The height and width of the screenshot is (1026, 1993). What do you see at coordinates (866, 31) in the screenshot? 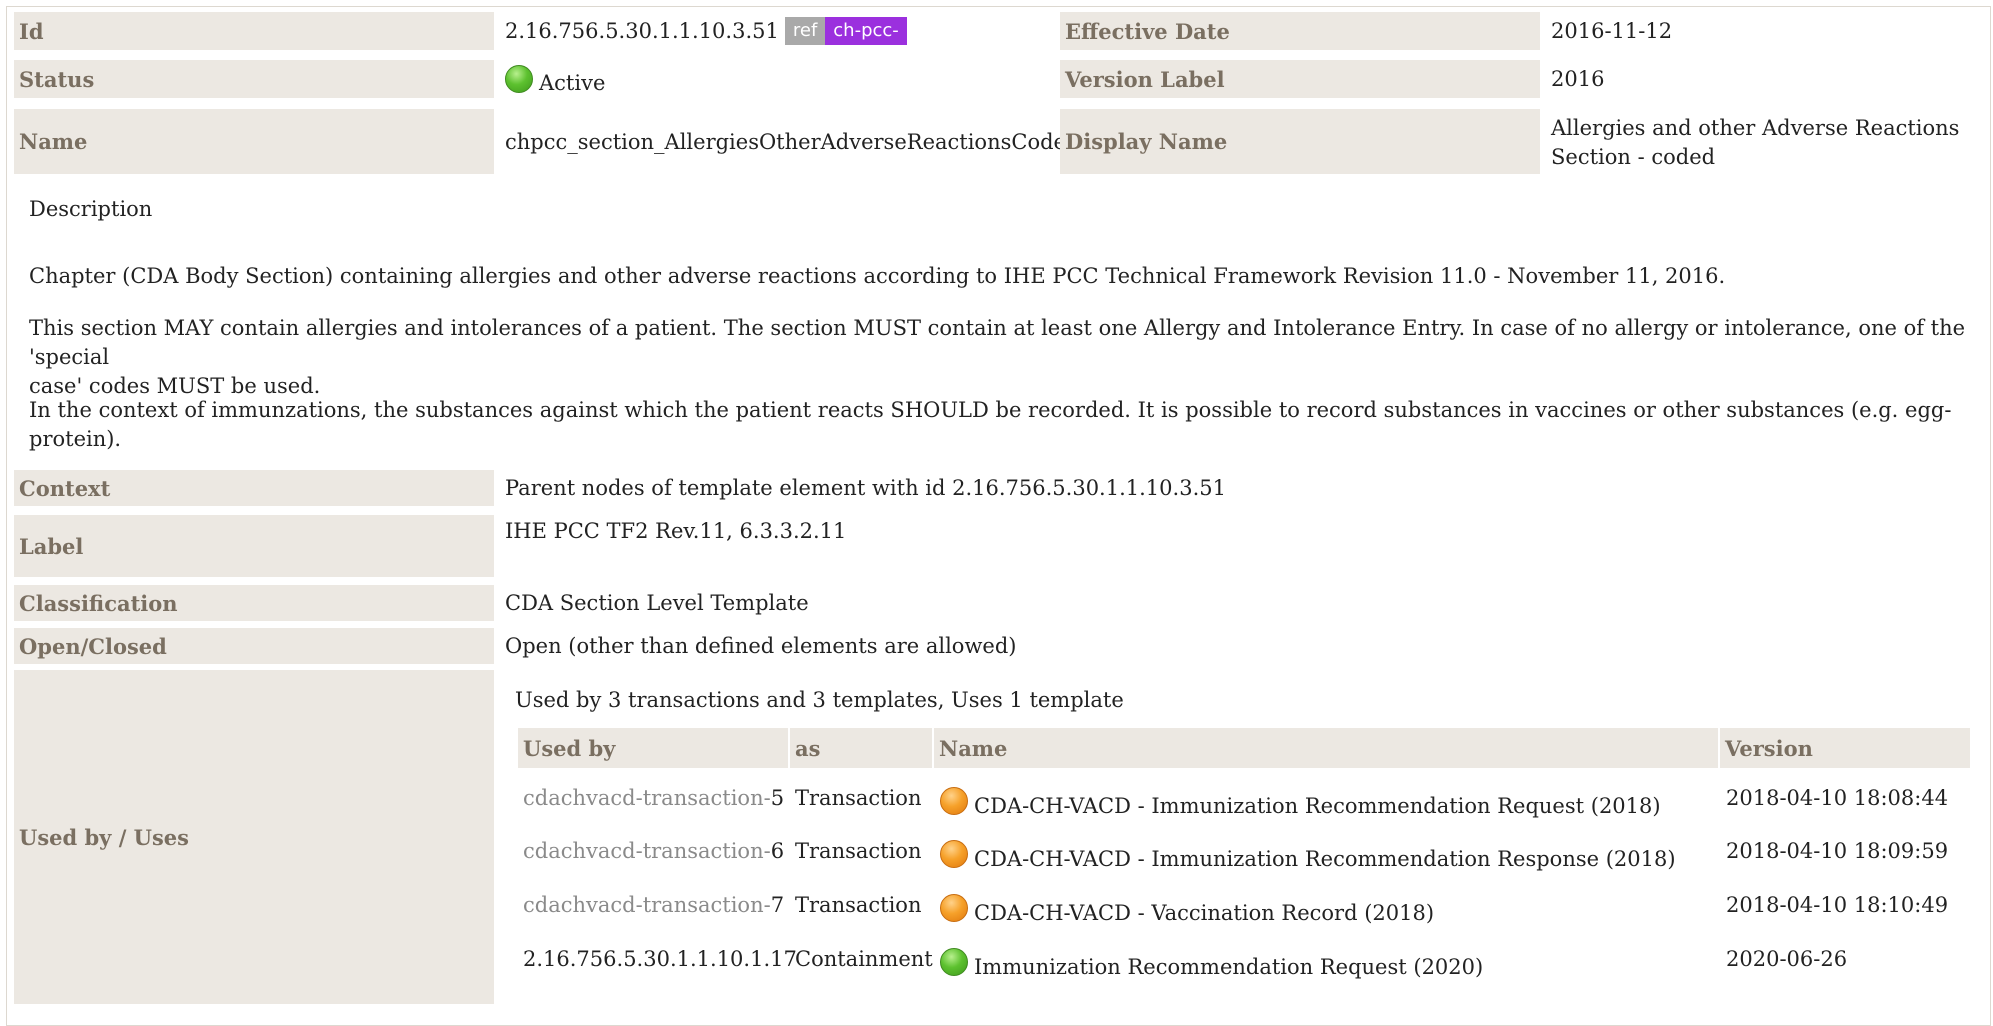
I see `prefix-badge: ch-pcc-` at bounding box center [866, 31].